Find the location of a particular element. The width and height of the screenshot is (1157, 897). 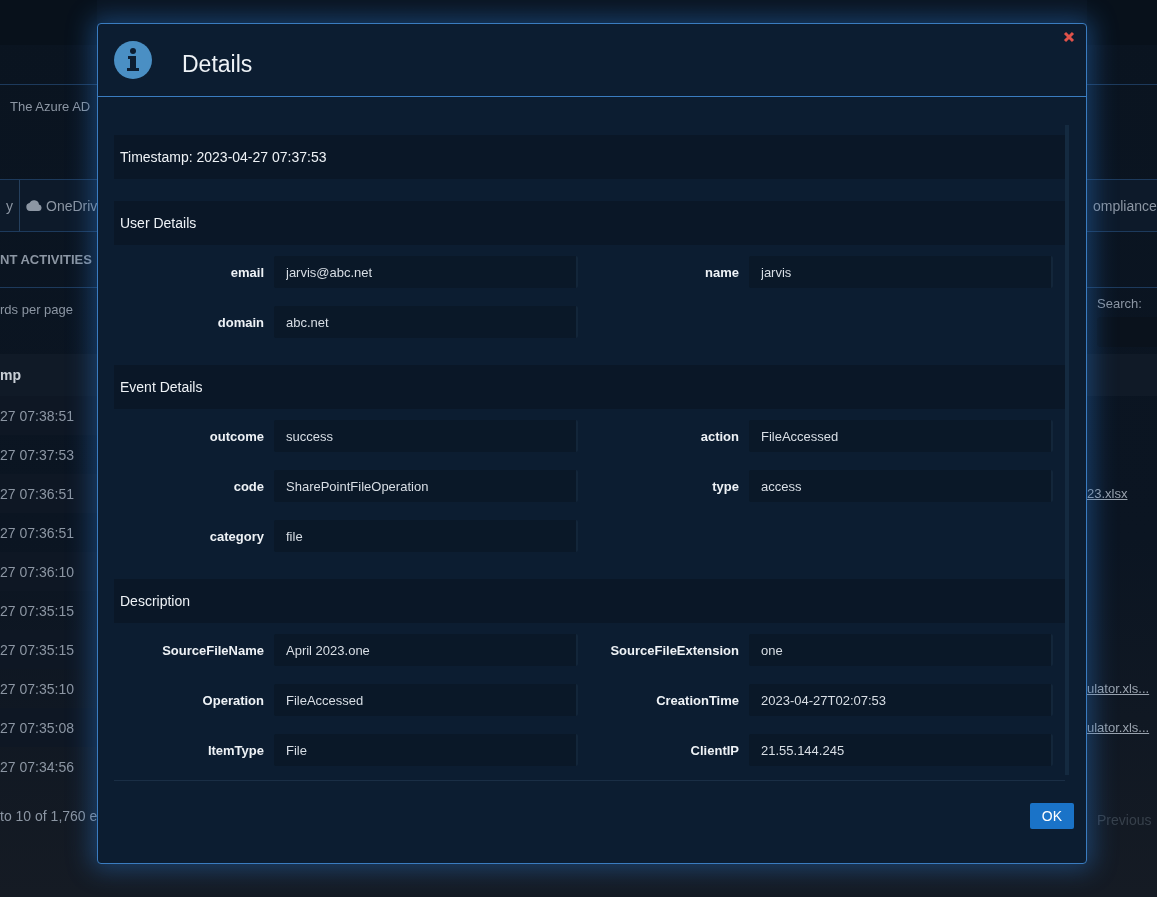

field-label: SourceFileName is located at coordinates (212, 650).